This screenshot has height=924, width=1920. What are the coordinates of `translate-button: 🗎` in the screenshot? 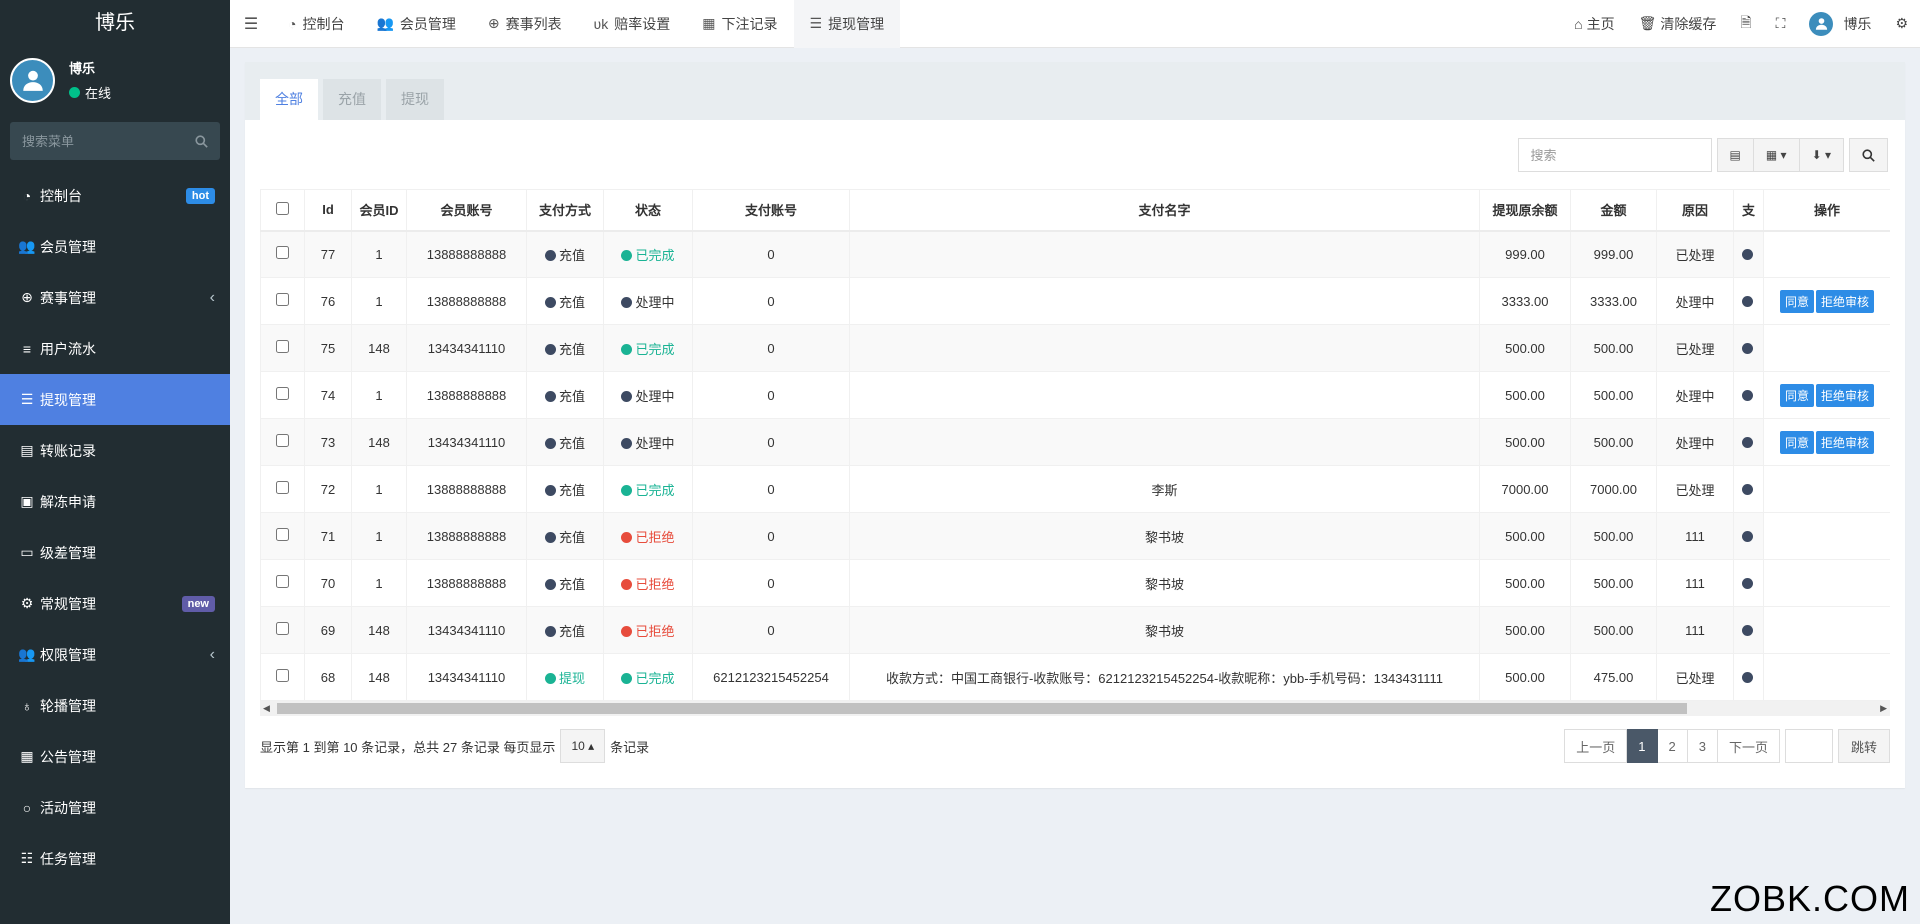 It's located at (1745, 24).